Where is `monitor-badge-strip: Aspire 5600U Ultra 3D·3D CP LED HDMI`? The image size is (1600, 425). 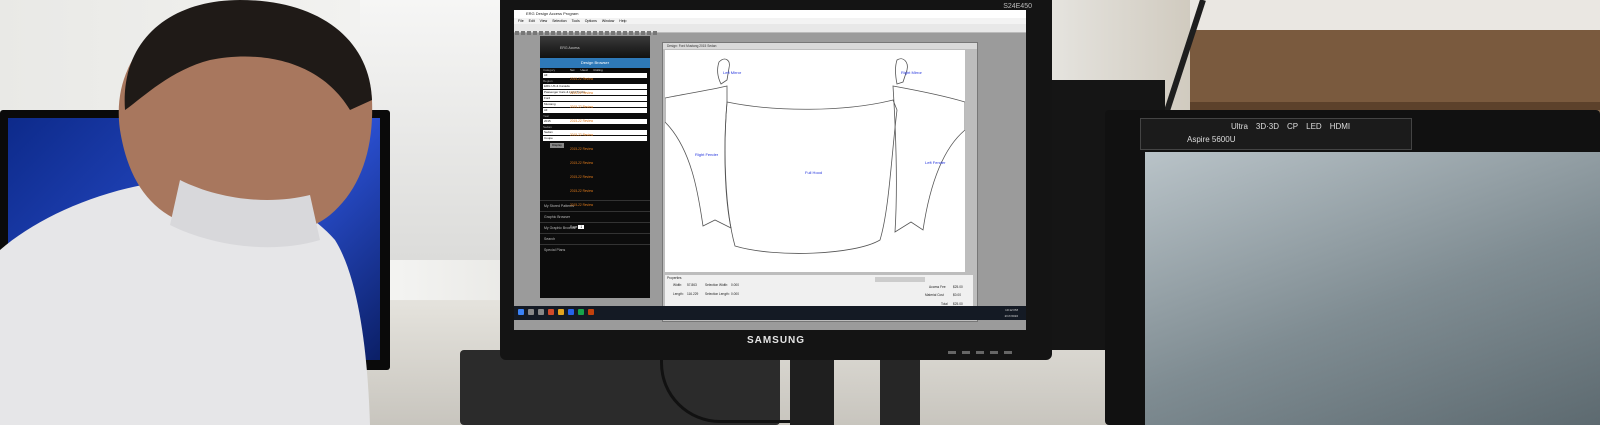
monitor-badge-strip: Aspire 5600U Ultra 3D·3D CP LED HDMI is located at coordinates (1276, 134).